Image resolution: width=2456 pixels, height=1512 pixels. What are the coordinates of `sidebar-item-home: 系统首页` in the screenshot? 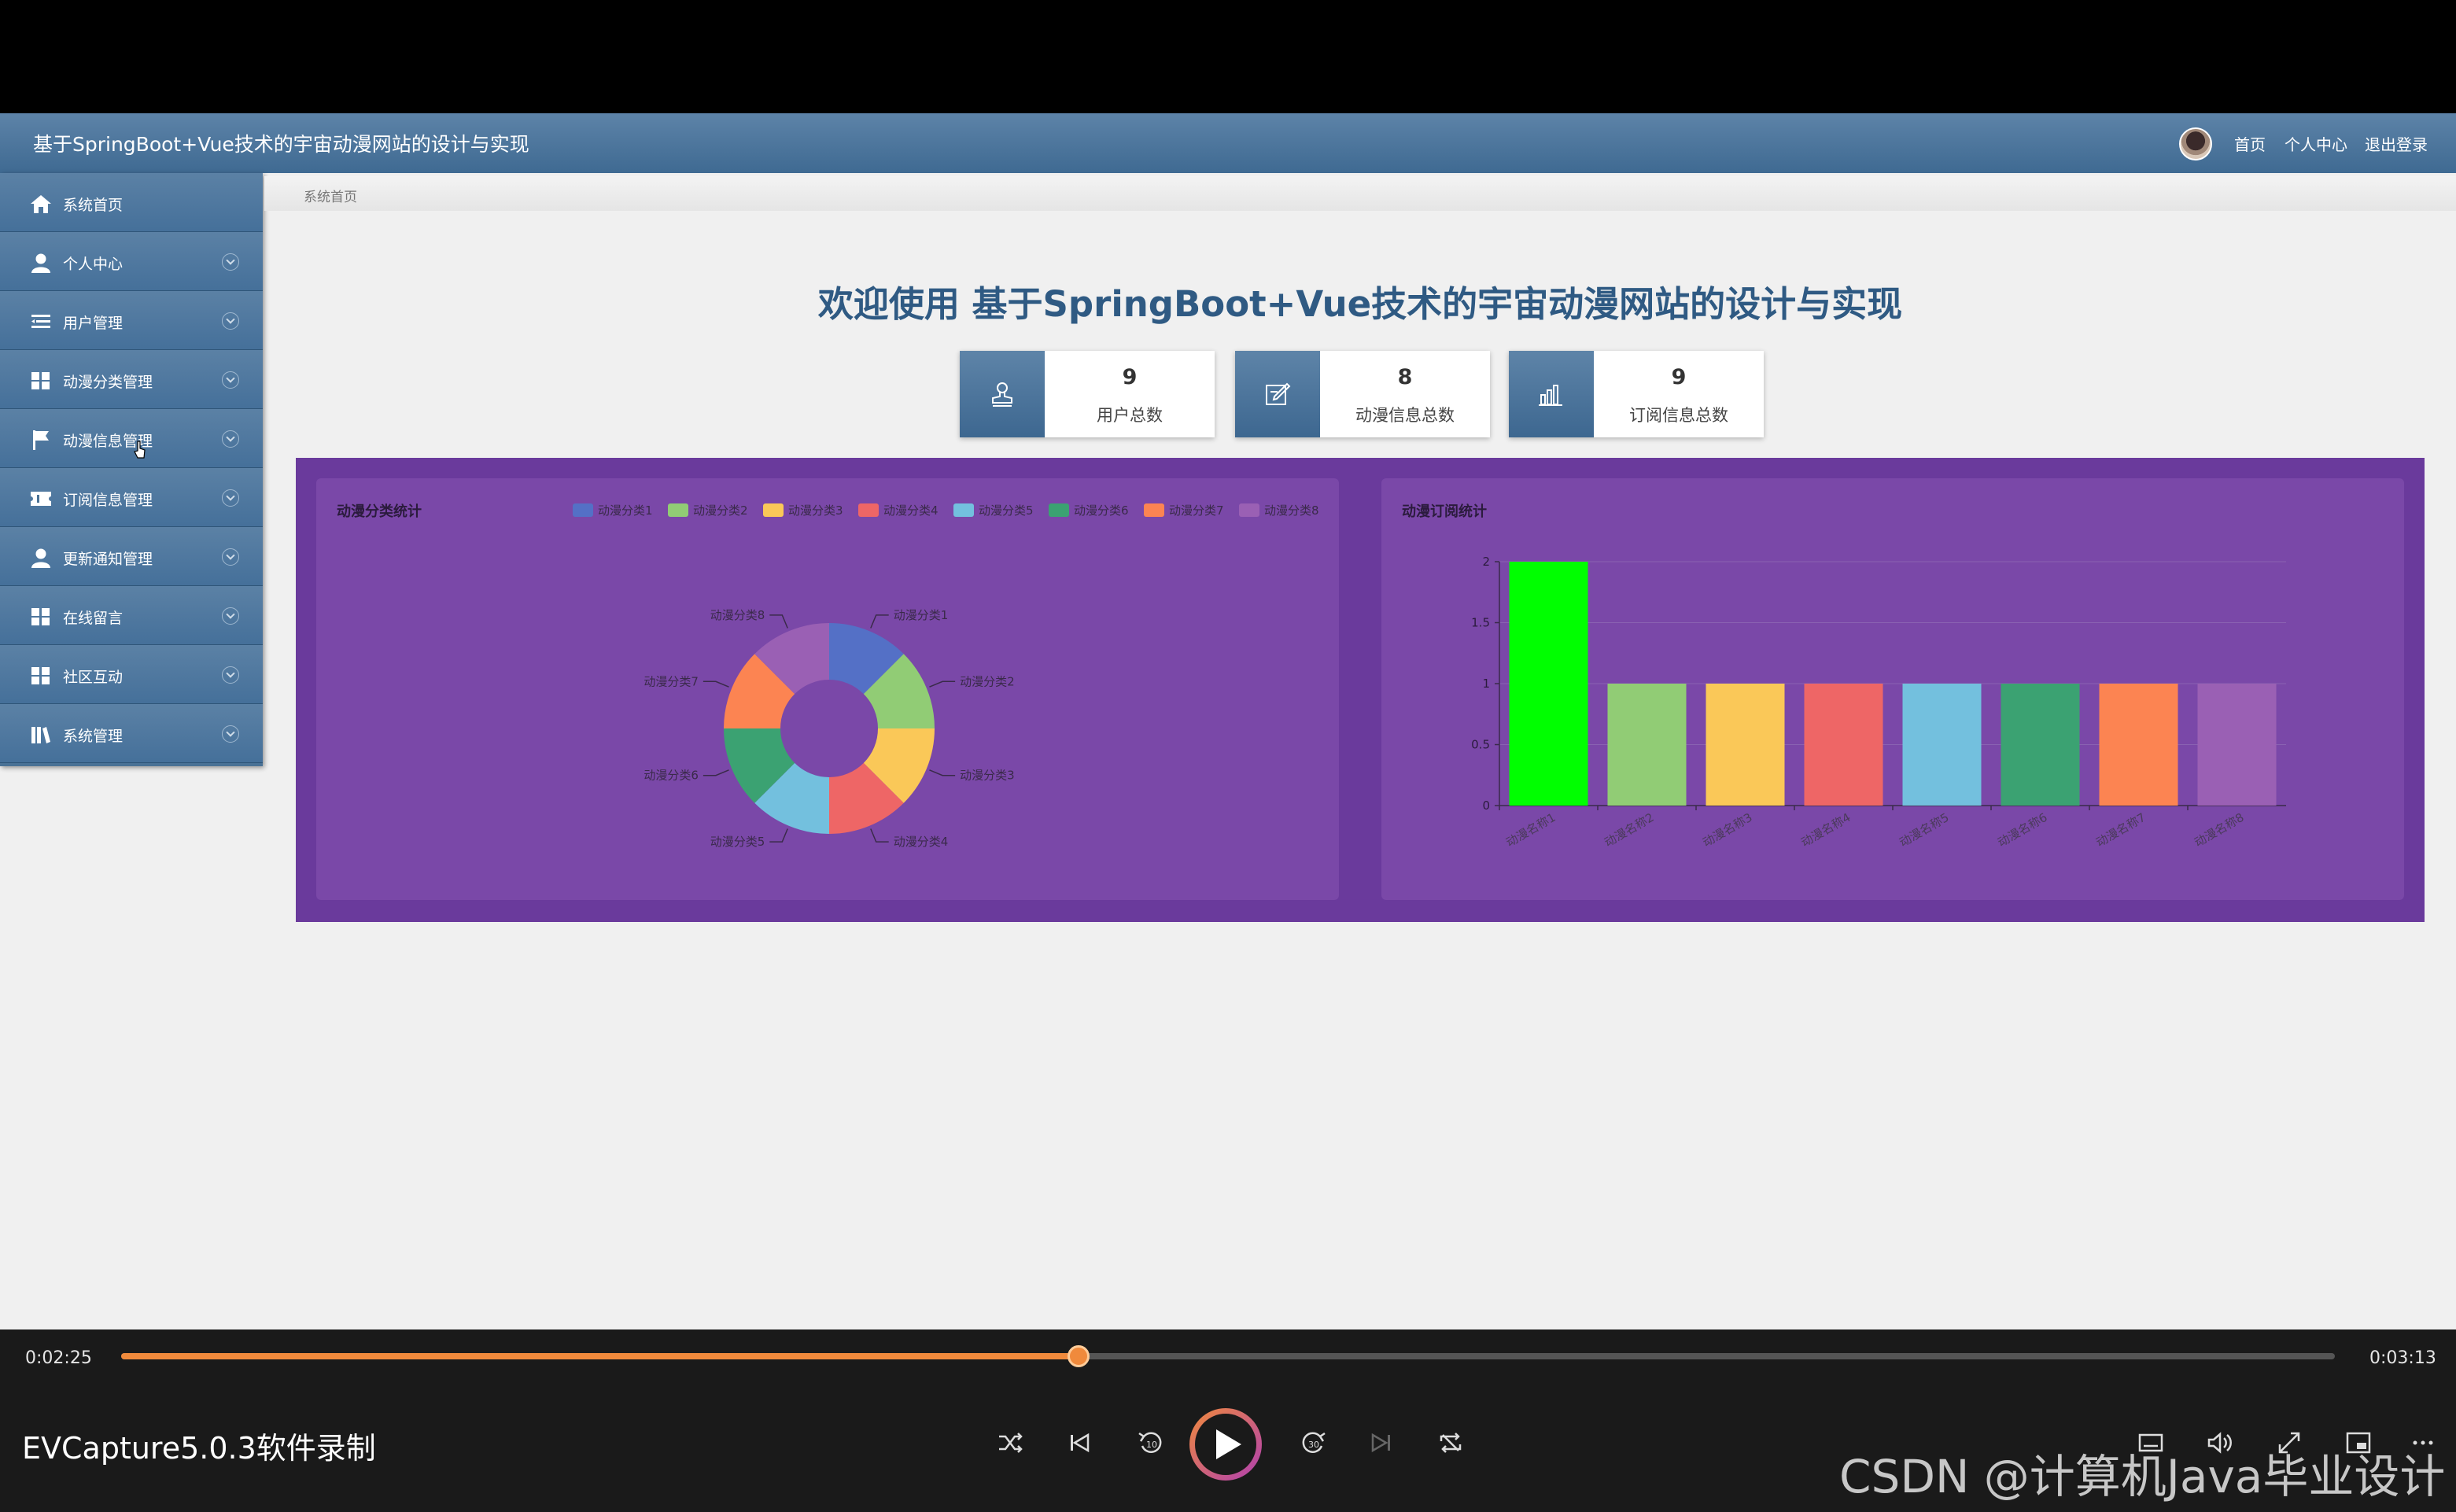 It's located at (131, 202).